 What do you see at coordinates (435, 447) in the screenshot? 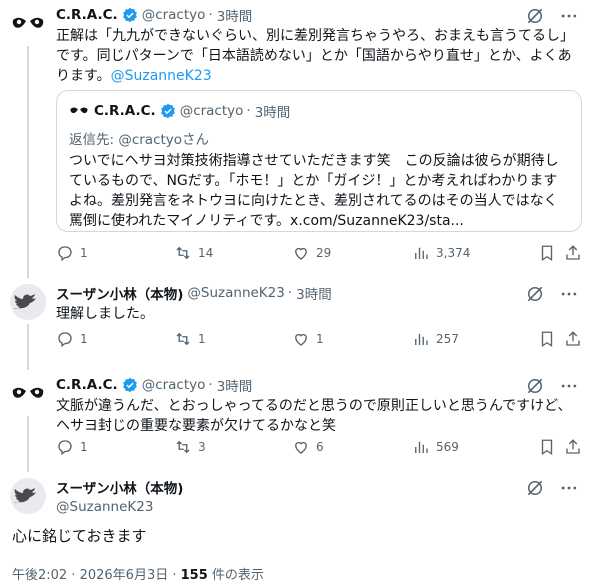
I see `views-button: 569` at bounding box center [435, 447].